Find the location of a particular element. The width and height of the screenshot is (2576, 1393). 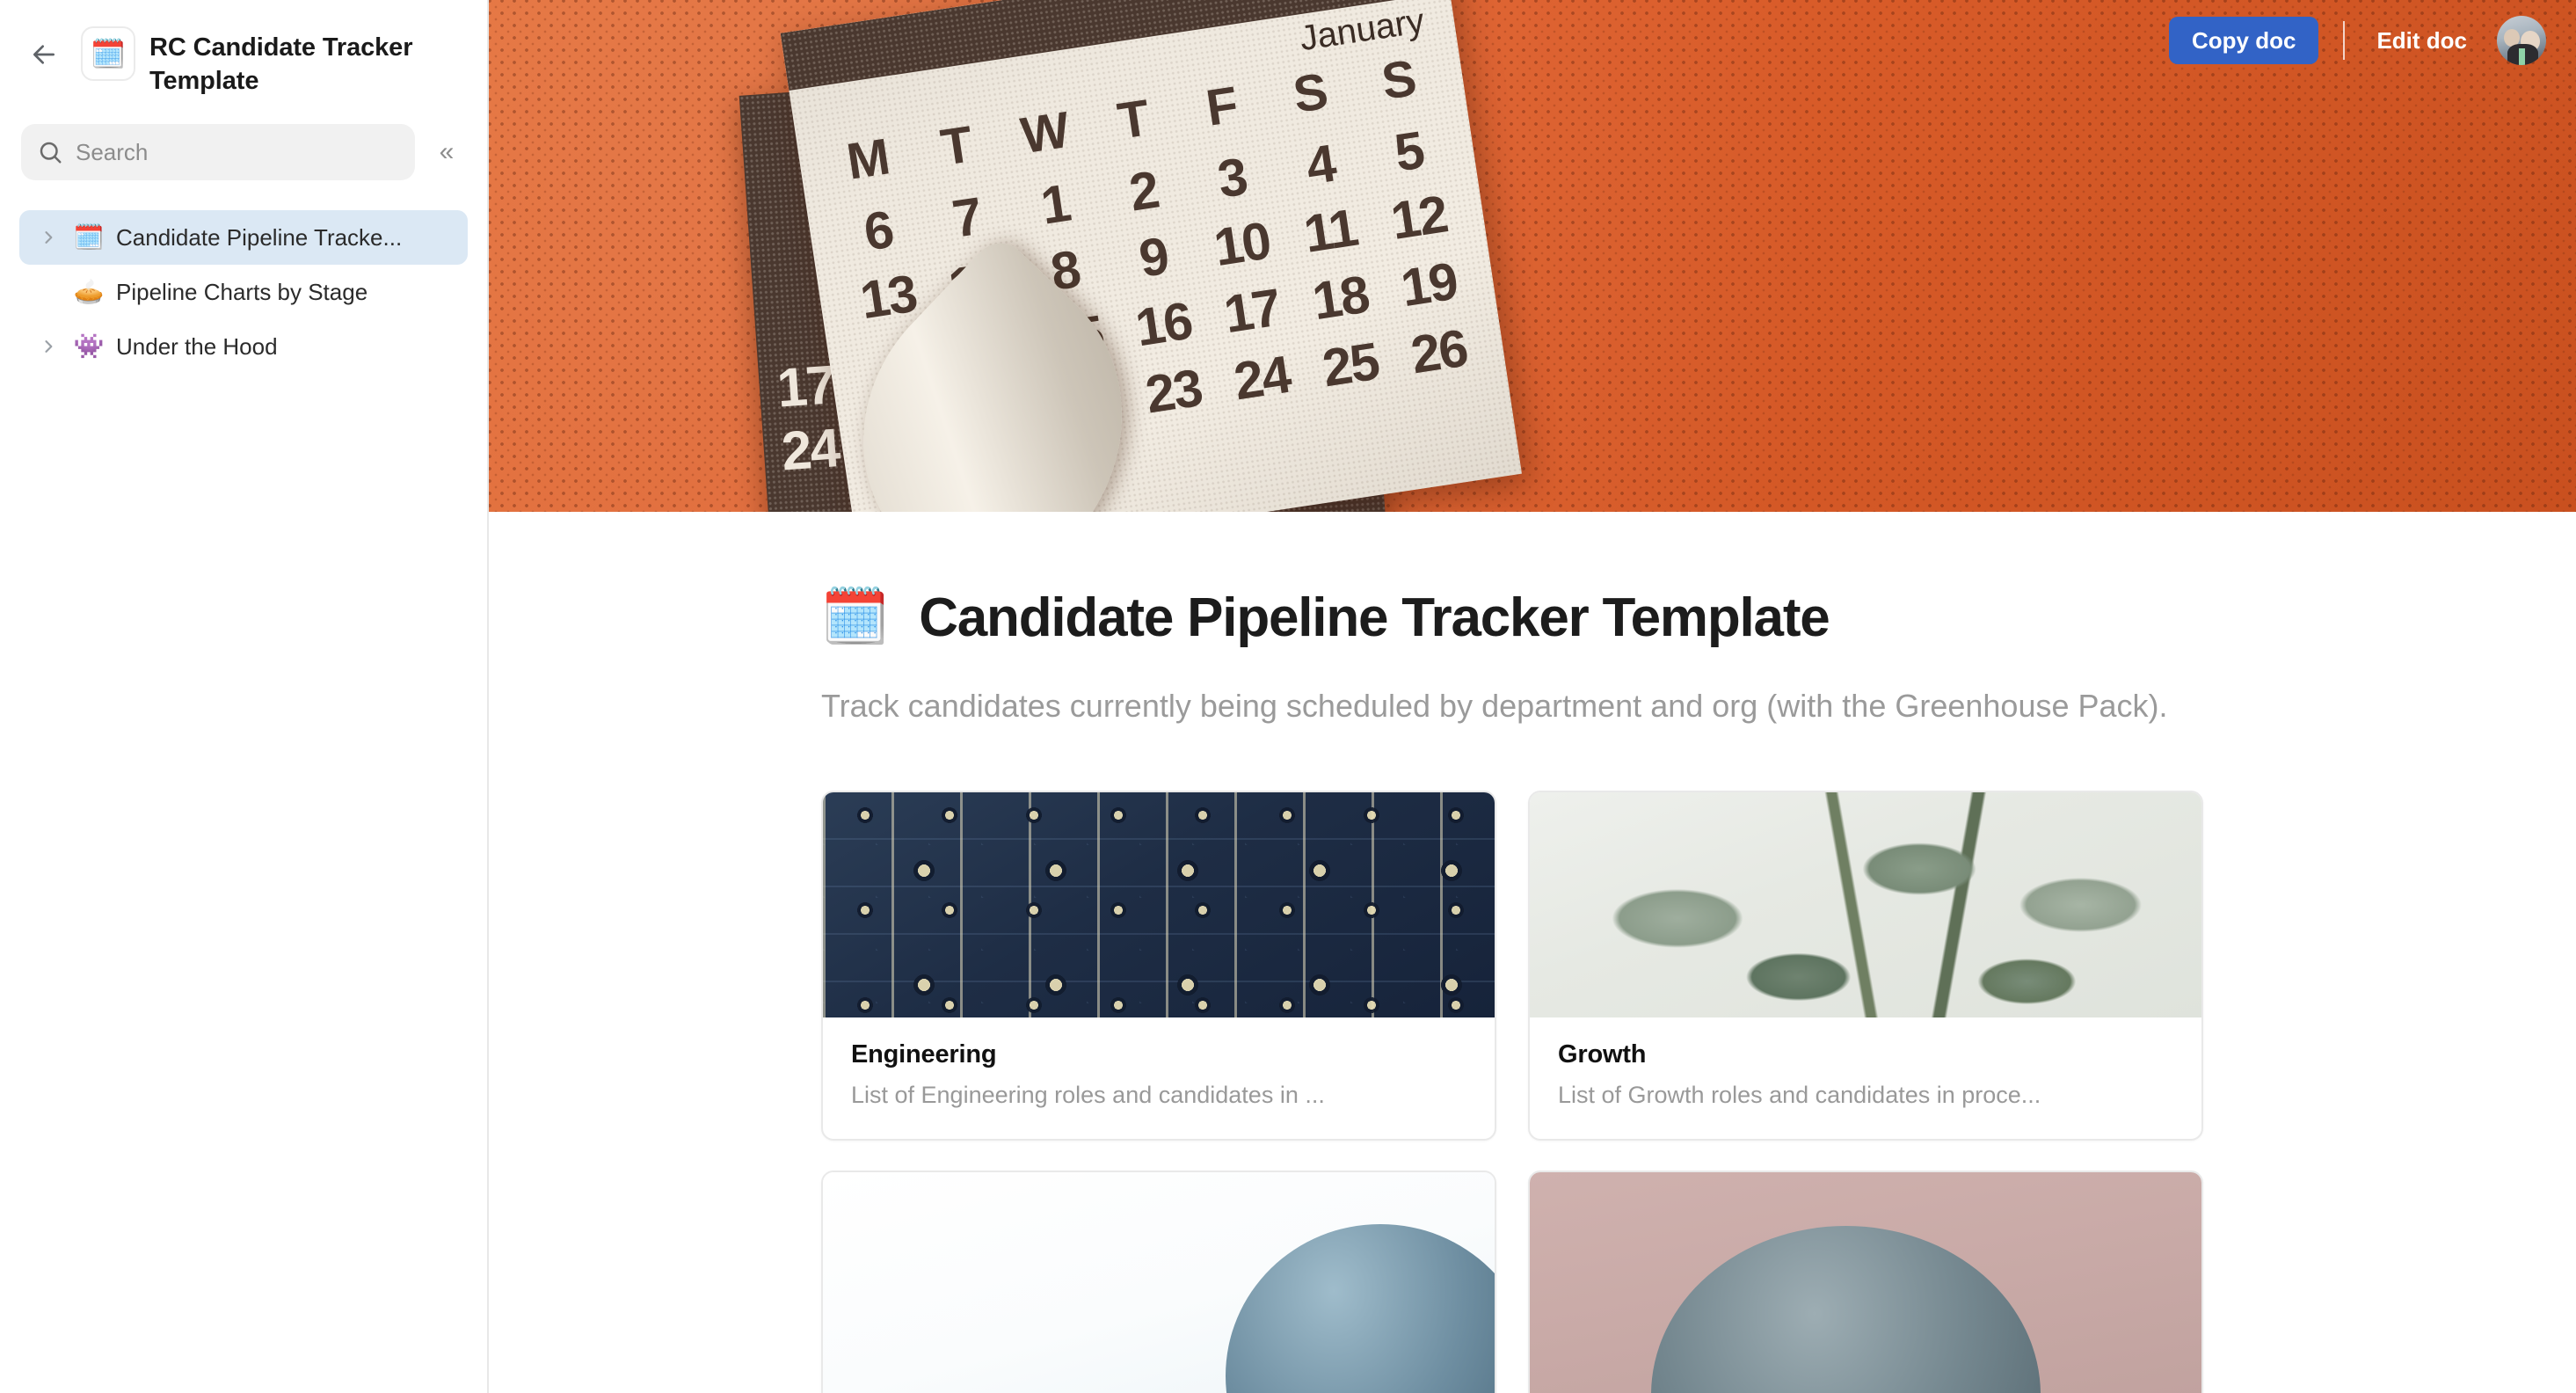

search-input is located at coordinates (237, 152).